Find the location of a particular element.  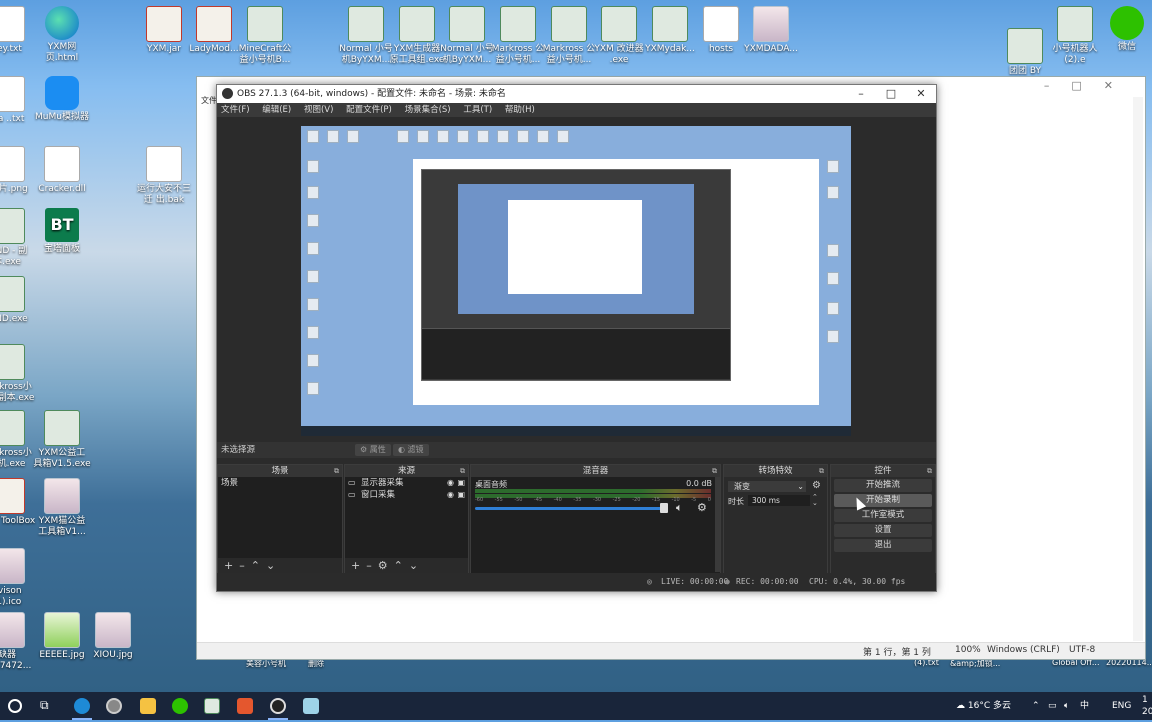

add-scene-button: + is located at coordinates (228, 565).